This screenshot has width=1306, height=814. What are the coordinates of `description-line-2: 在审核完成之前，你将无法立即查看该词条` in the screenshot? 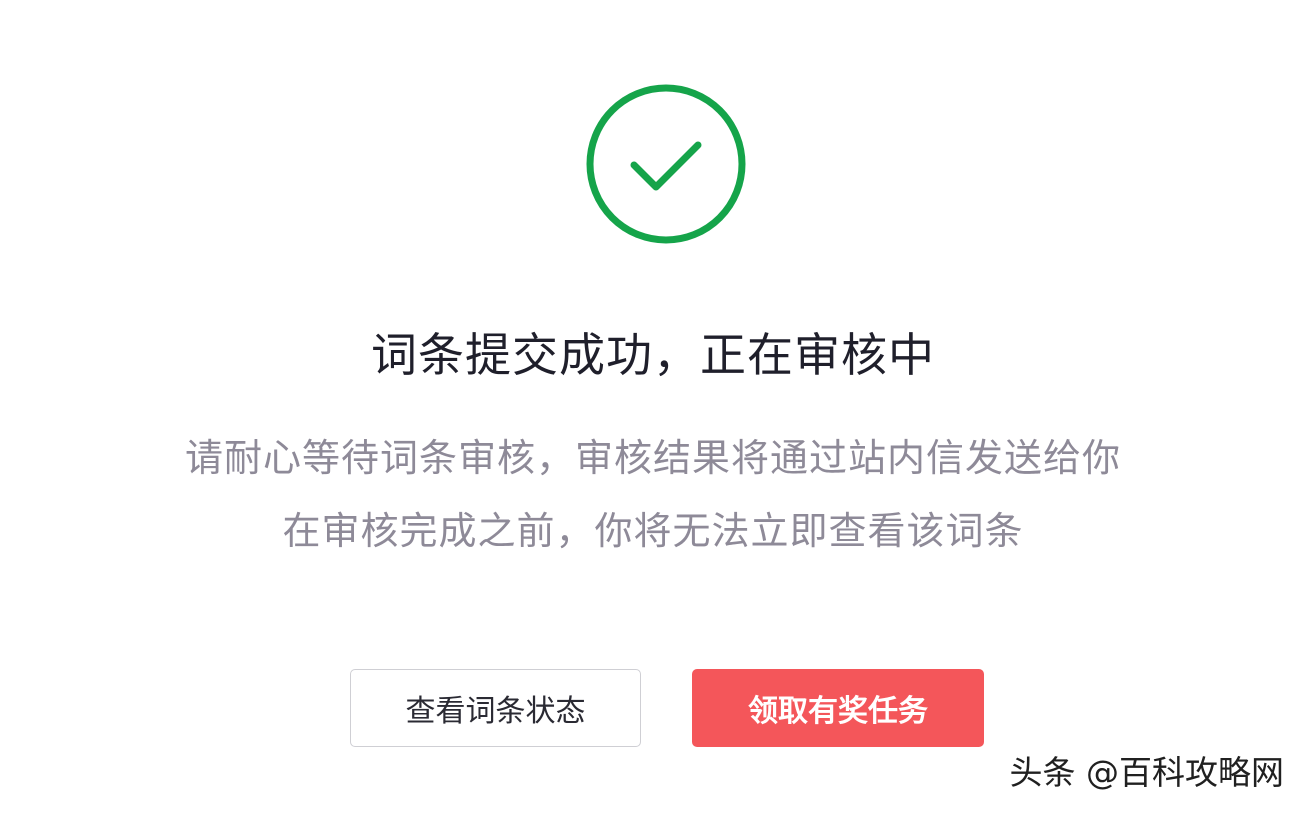 It's located at (653, 531).